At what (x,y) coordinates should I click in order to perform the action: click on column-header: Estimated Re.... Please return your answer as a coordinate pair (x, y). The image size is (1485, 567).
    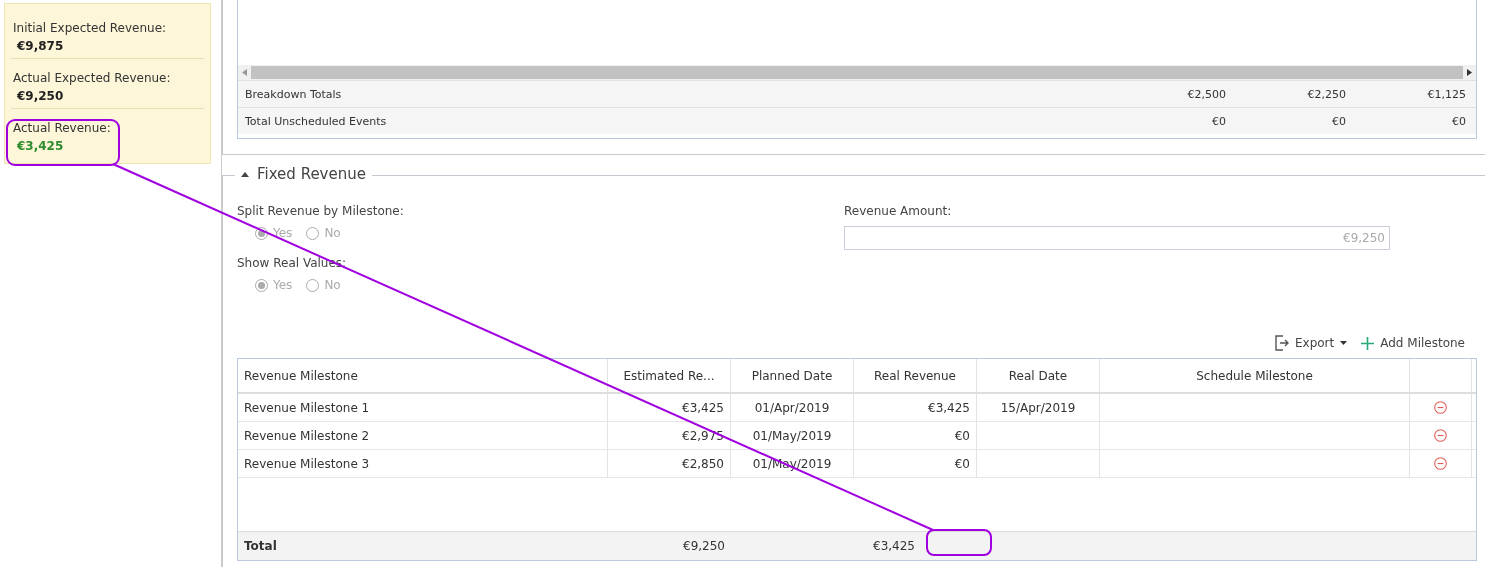
    Looking at the image, I should click on (669, 375).